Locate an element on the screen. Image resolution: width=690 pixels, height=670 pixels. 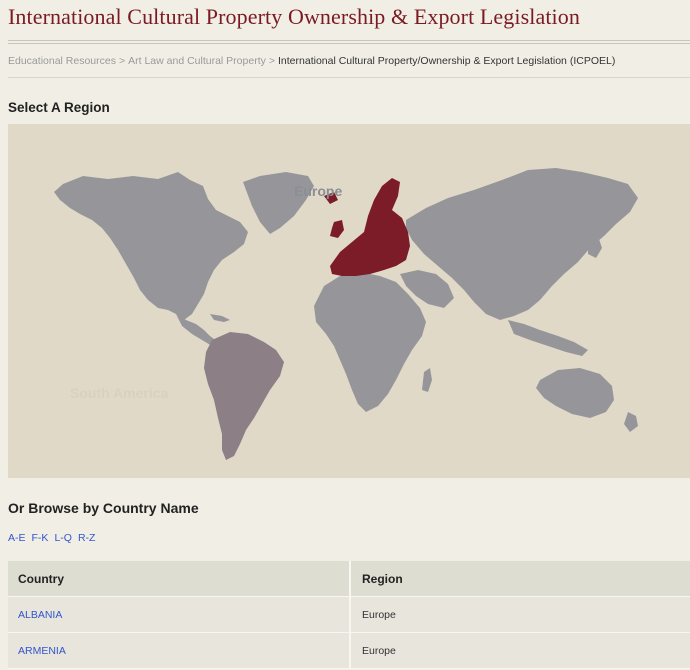
breadcrumb-divider is located at coordinates (349, 77).